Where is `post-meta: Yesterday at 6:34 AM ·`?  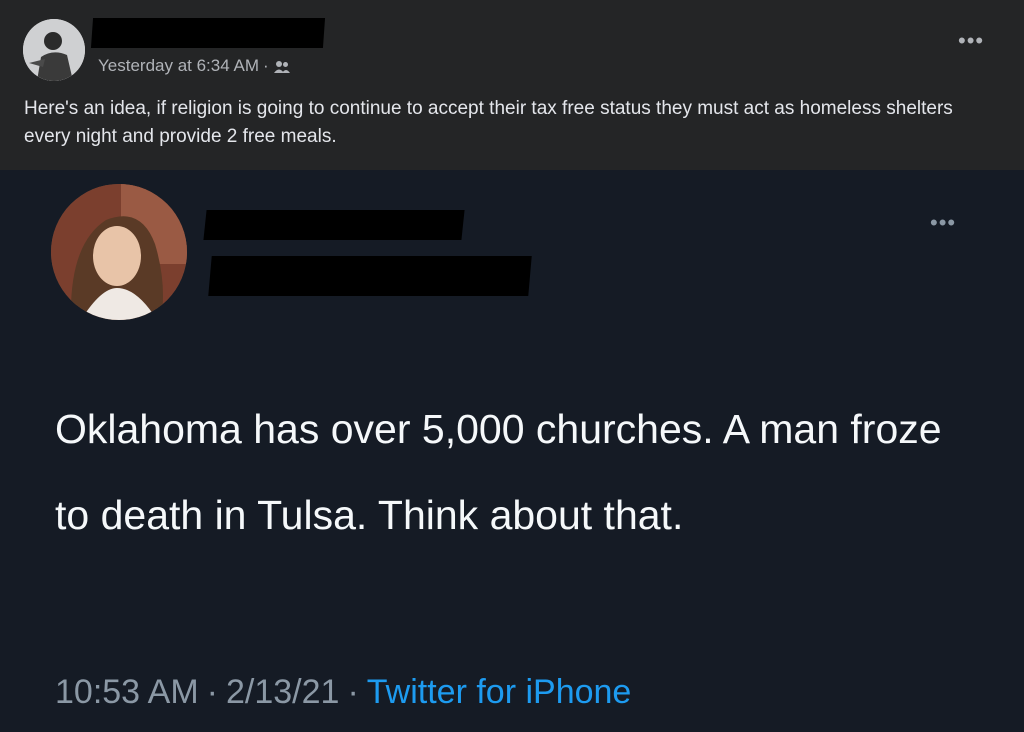
post-meta: Yesterday at 6:34 AM · is located at coordinates (194, 66).